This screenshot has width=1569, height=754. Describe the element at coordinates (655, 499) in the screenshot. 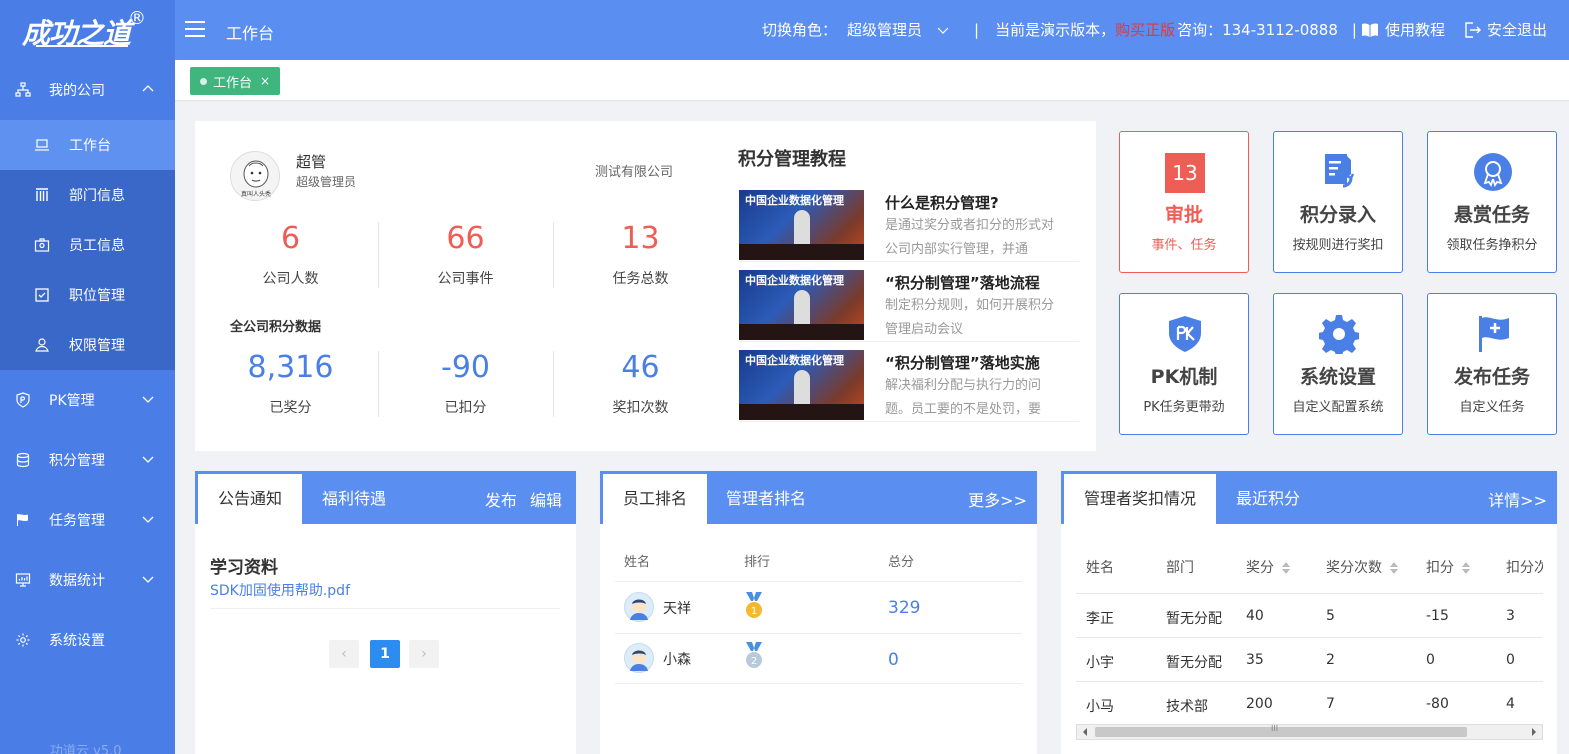

I see `tab-employee-ranking: 员工排名` at that location.